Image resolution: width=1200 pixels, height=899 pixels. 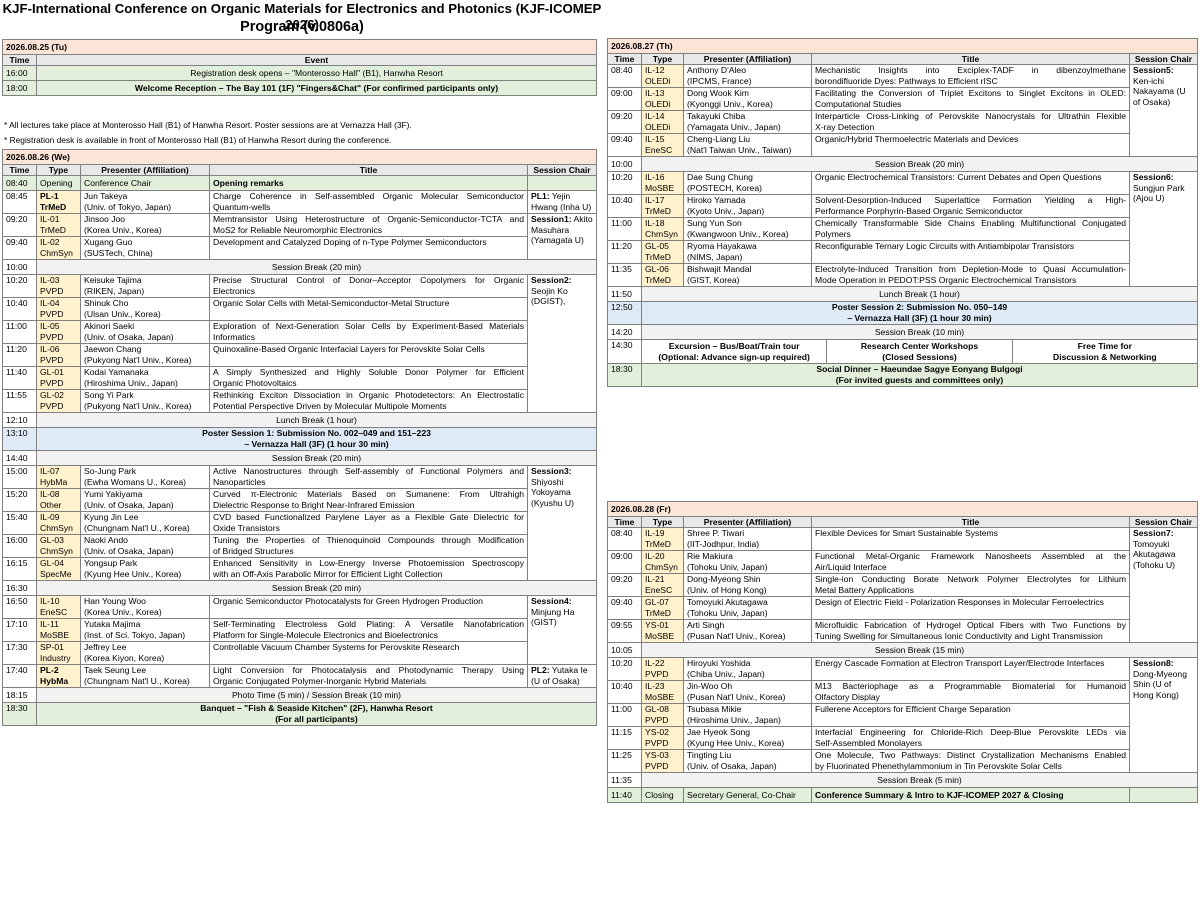 I want to click on time-cell: 18:15, so click(x=19, y=695).